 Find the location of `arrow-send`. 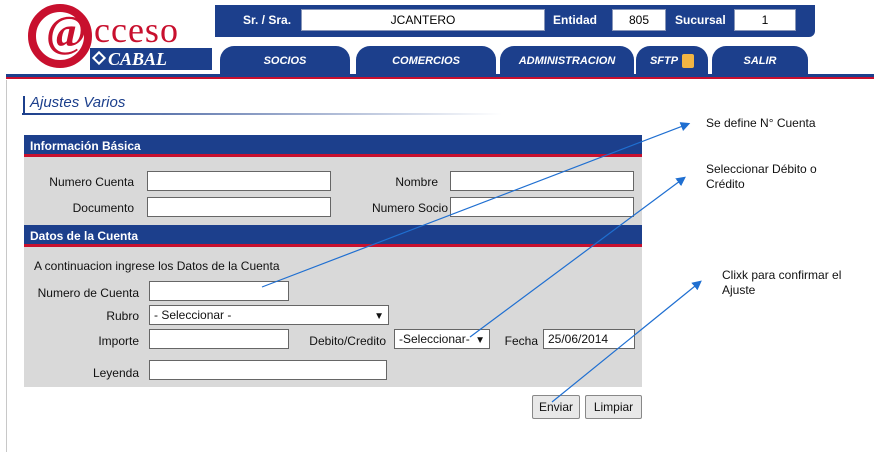

arrow-send is located at coordinates (626, 341).